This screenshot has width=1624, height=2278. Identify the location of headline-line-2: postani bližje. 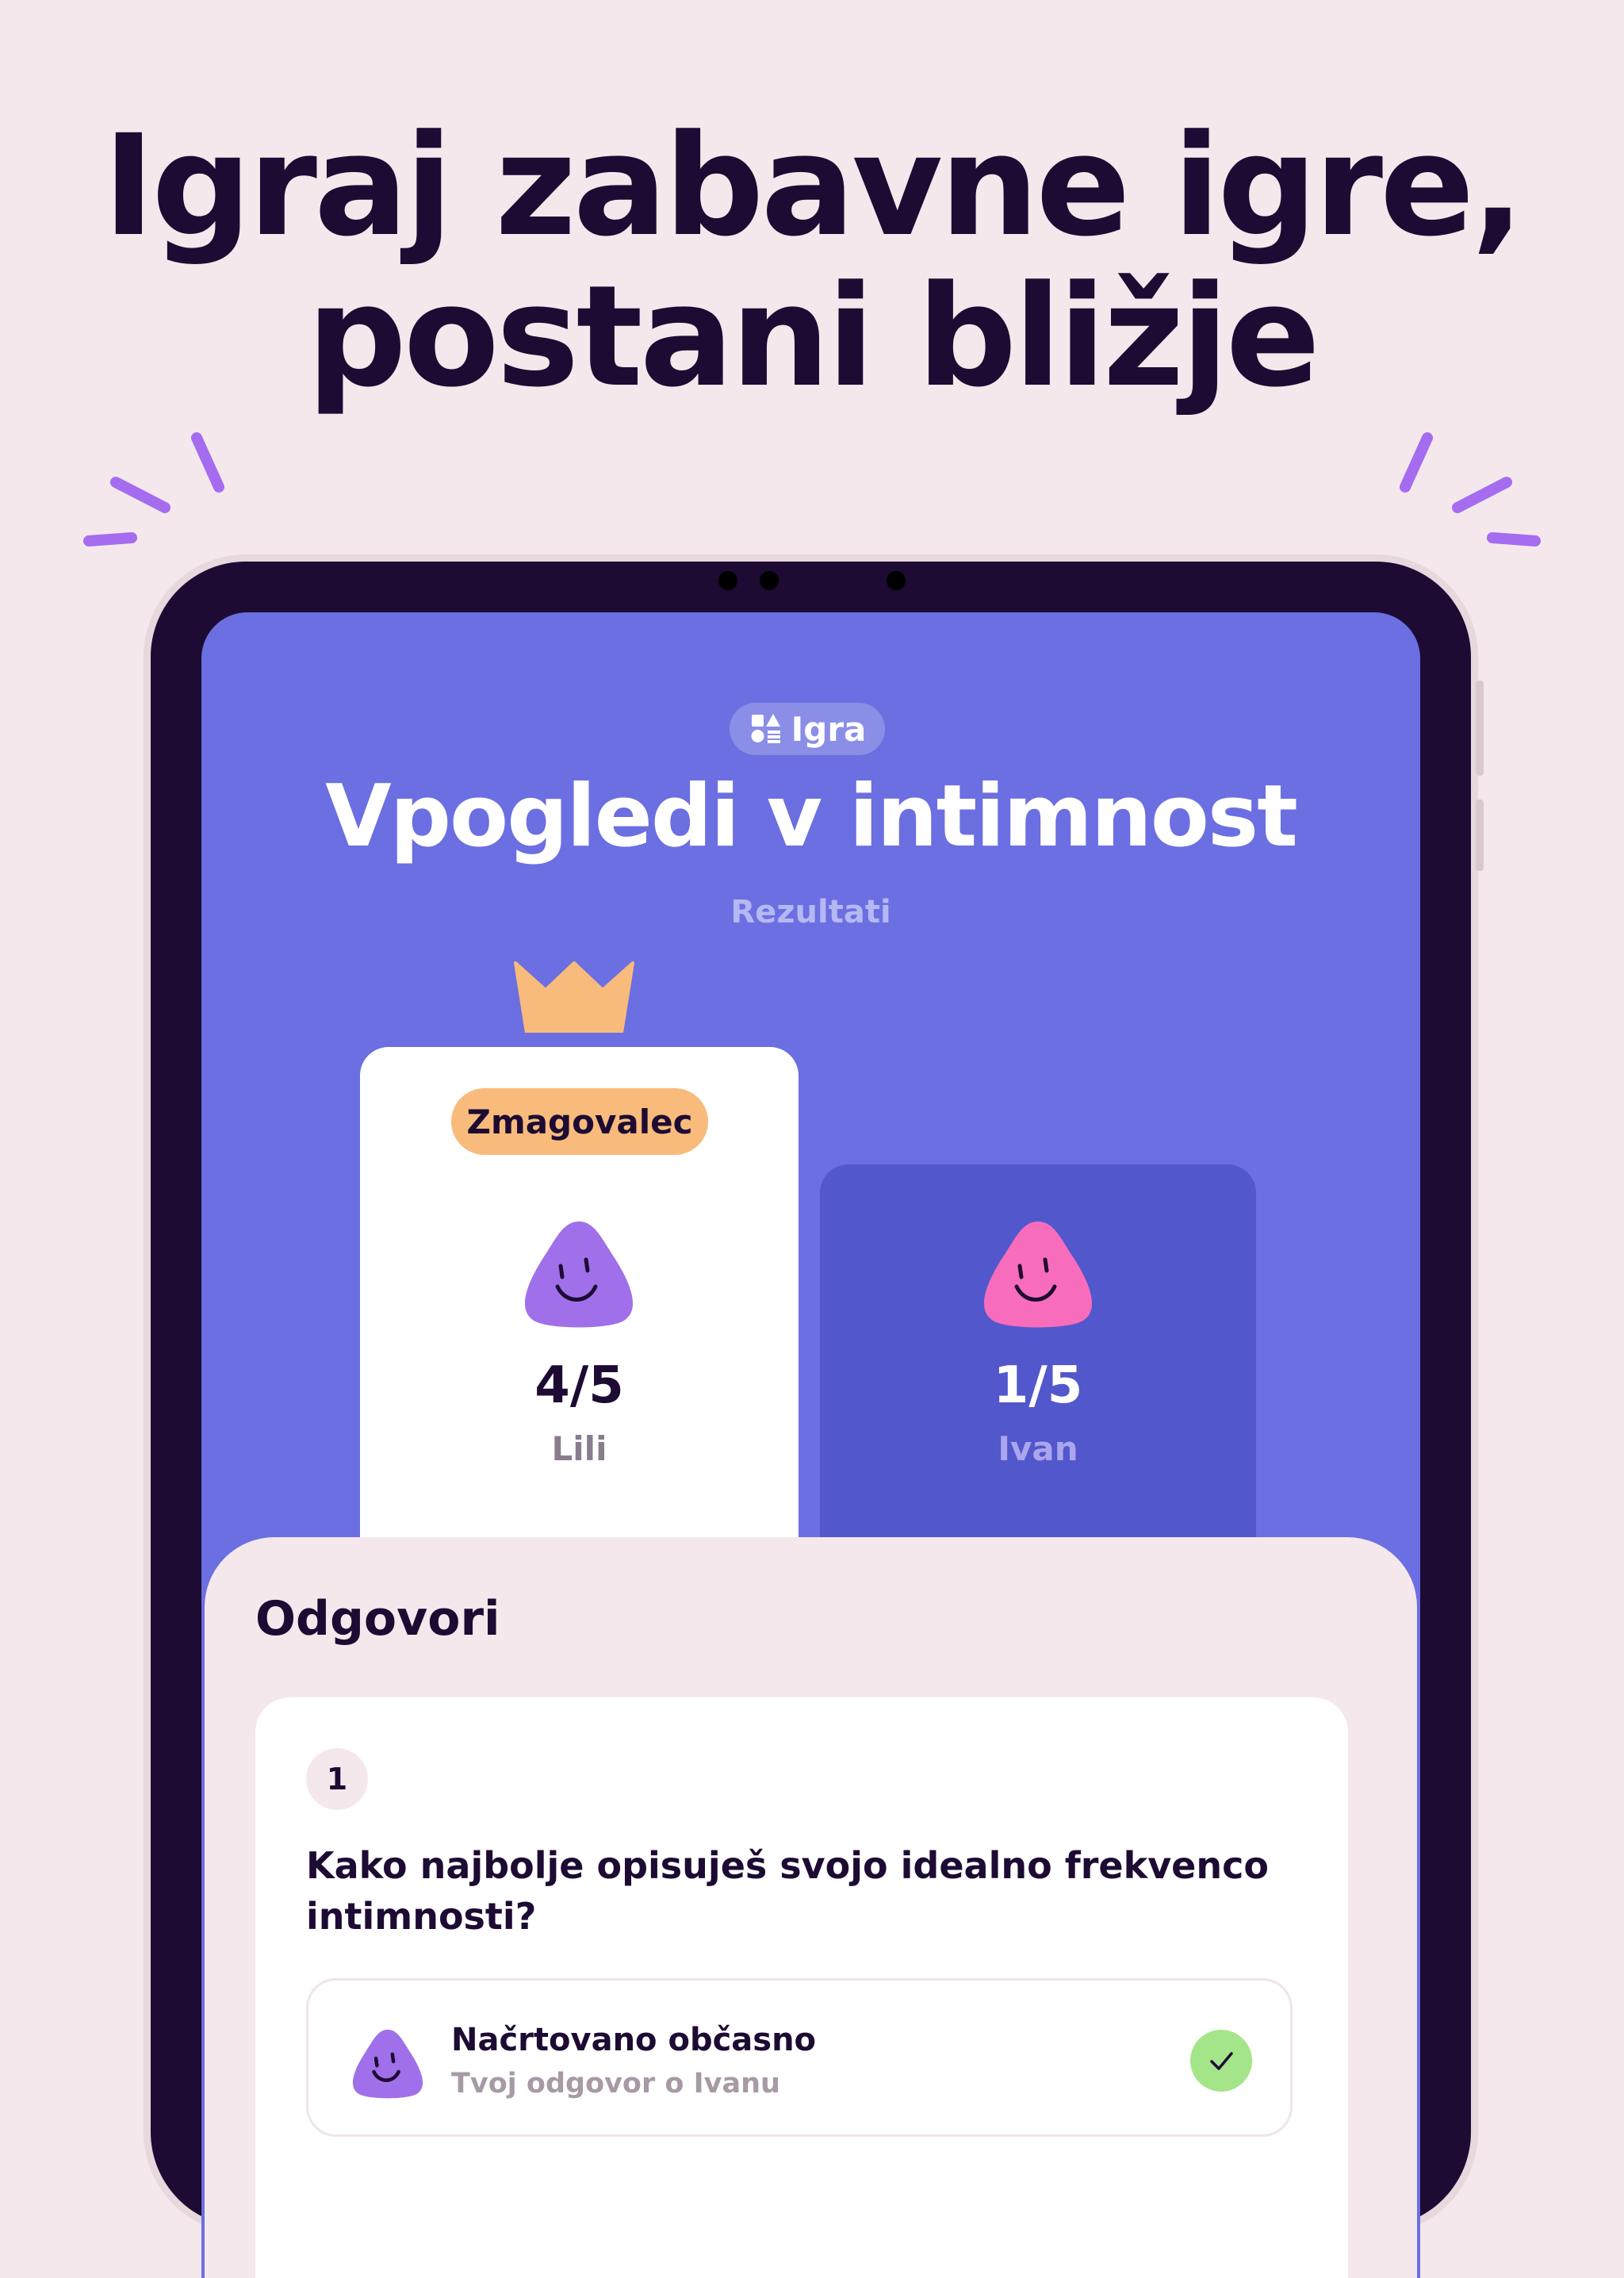
(813, 336).